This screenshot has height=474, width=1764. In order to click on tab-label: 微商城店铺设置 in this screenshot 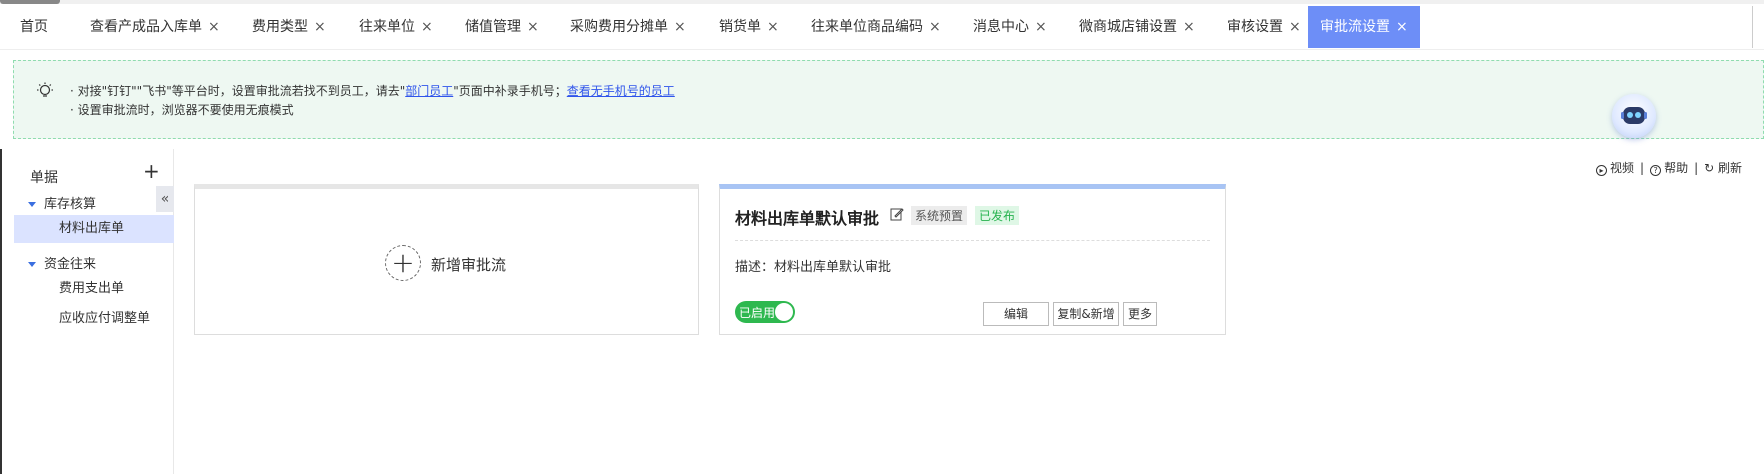, I will do `click(1128, 27)`.